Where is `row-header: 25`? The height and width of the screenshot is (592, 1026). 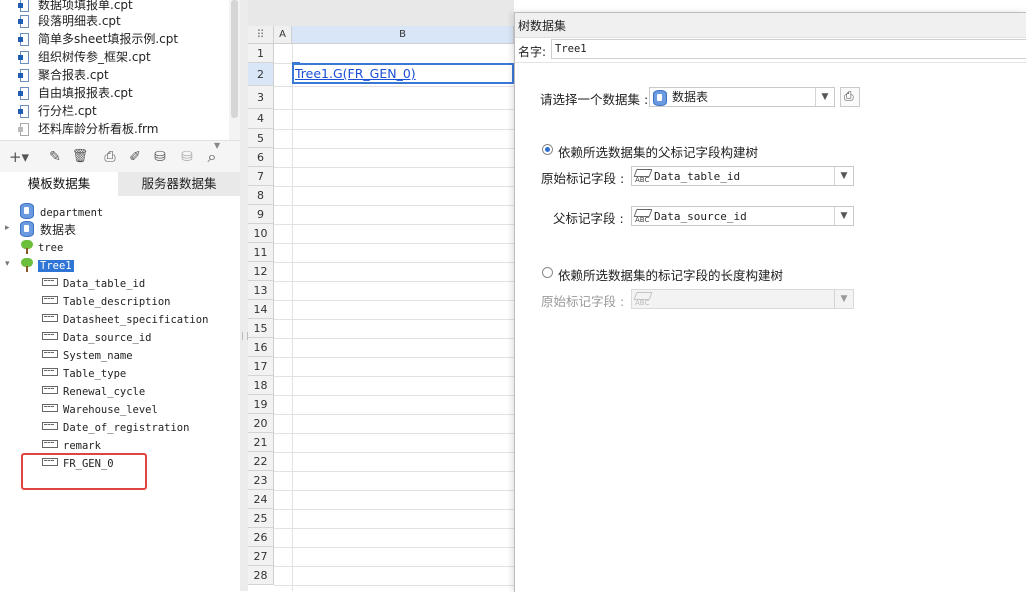 row-header: 25 is located at coordinates (261, 518).